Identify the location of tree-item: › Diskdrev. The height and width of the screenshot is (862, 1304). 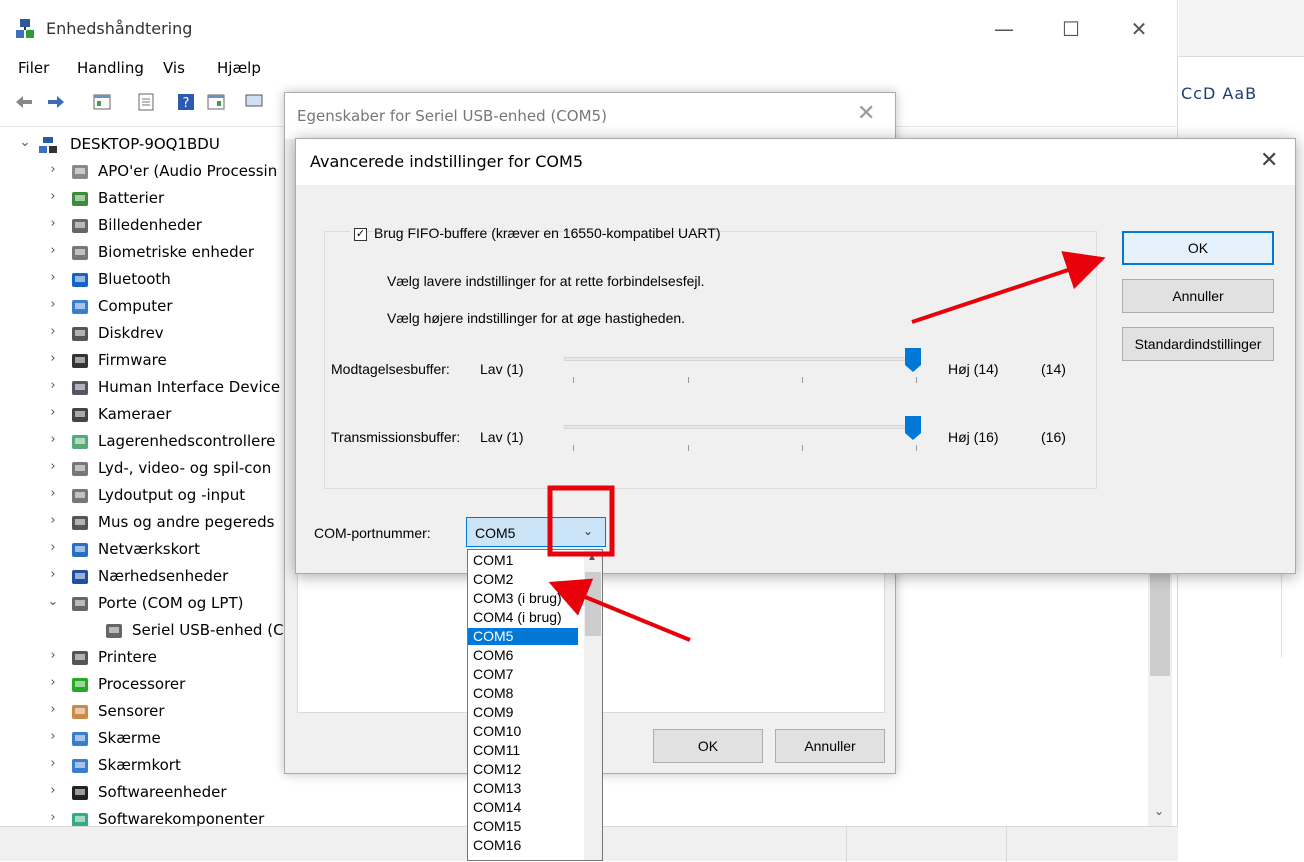
(145, 334).